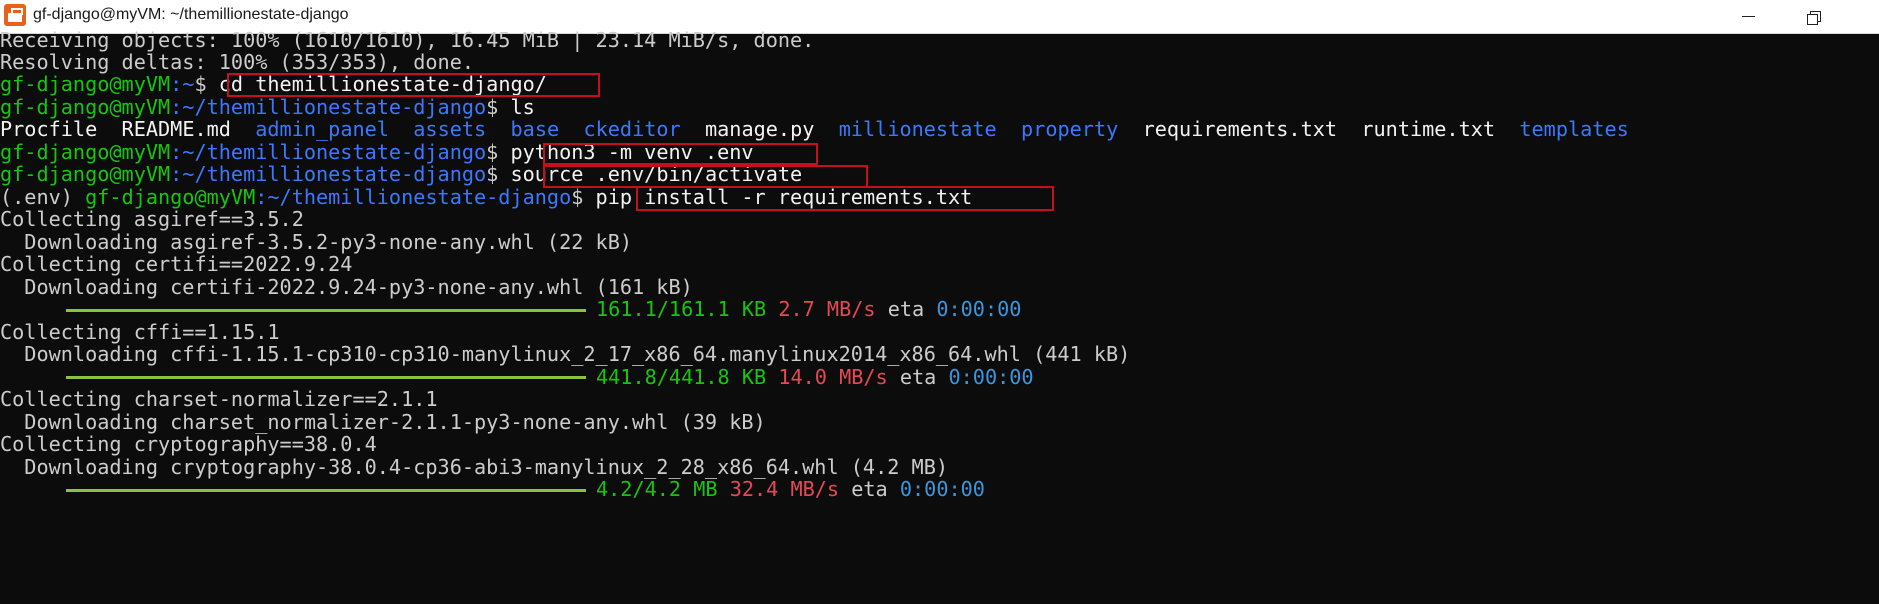 The width and height of the screenshot is (1879, 604). Describe the element at coordinates (1070, 129) in the screenshot. I see `dir-entry: property` at that location.